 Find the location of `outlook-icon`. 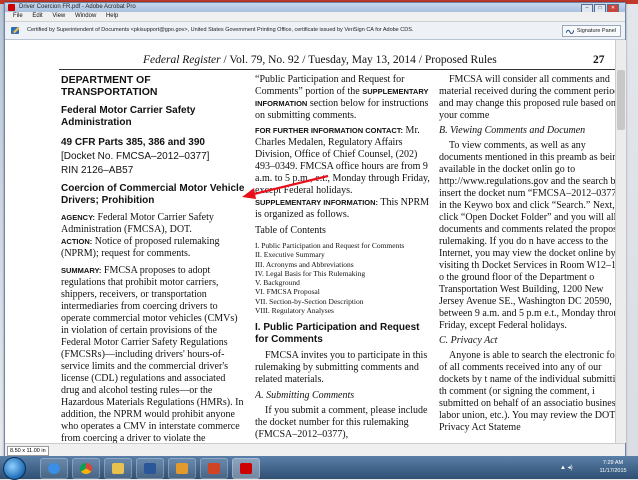

outlook-icon is located at coordinates (182, 468).